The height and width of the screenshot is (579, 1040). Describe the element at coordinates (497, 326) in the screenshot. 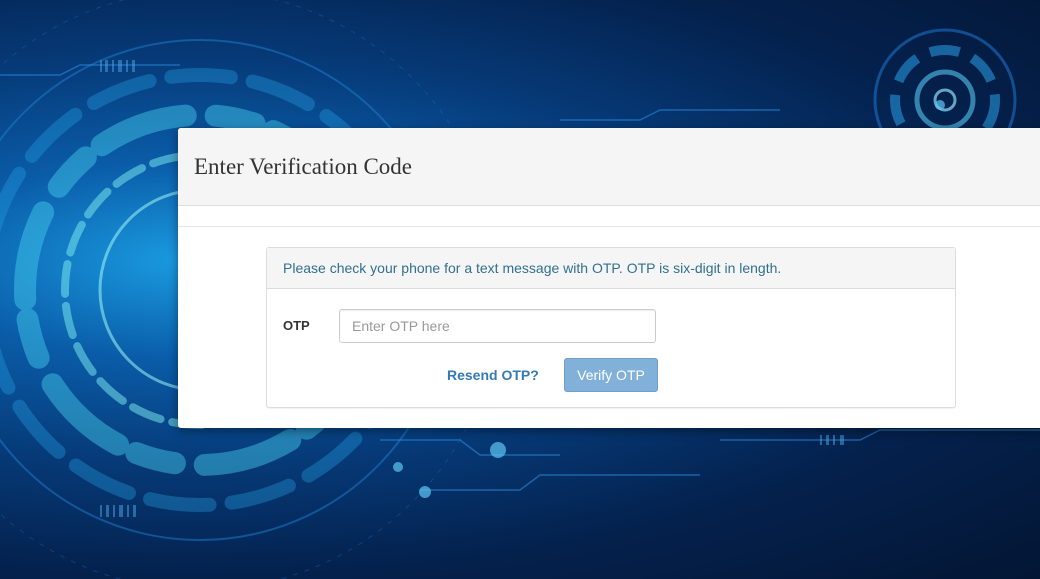

I see `otp-input` at that location.